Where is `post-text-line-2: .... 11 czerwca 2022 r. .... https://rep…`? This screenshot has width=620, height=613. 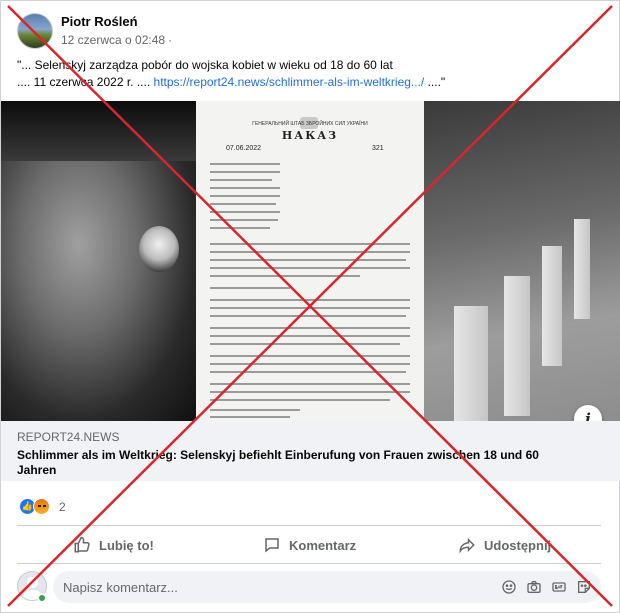 post-text-line-2: .... 11 czerwca 2022 r. .... https://rep… is located at coordinates (312, 82).